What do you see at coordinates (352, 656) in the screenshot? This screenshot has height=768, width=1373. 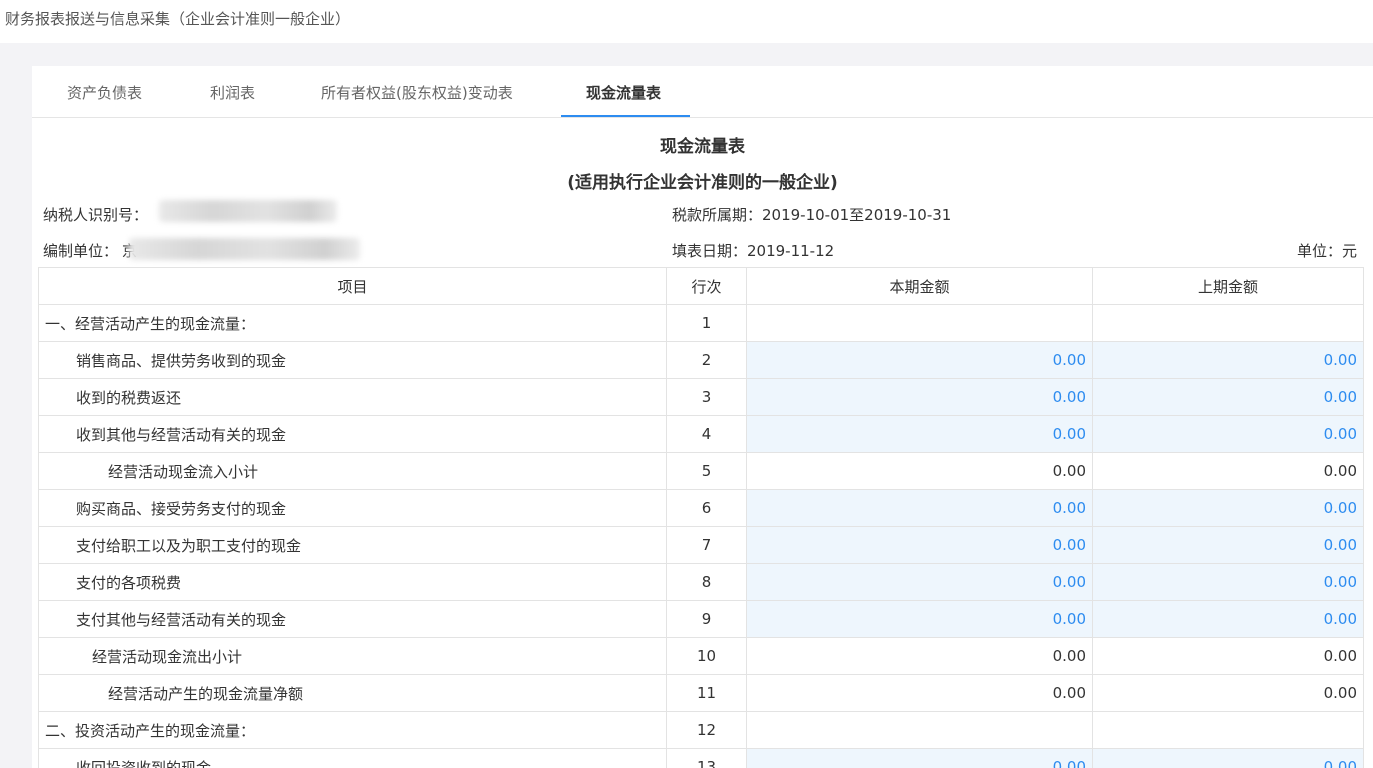 I see `row-item-label: 经营活动现金流出小计` at bounding box center [352, 656].